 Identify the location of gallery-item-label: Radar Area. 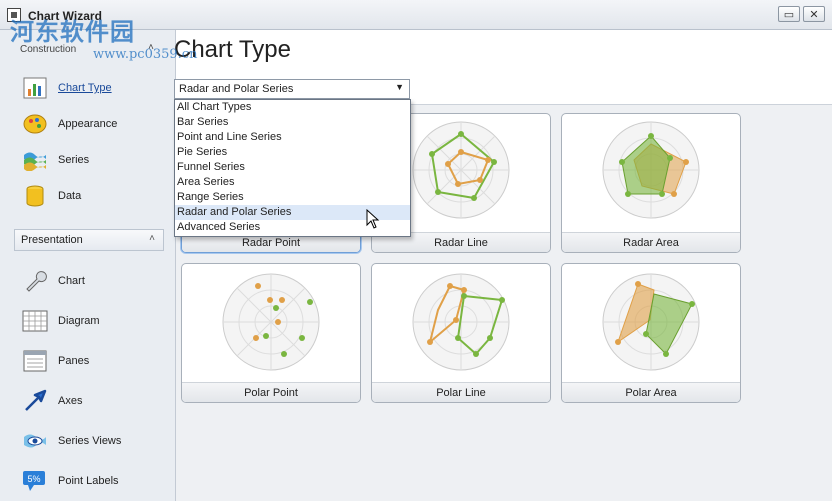
(651, 242).